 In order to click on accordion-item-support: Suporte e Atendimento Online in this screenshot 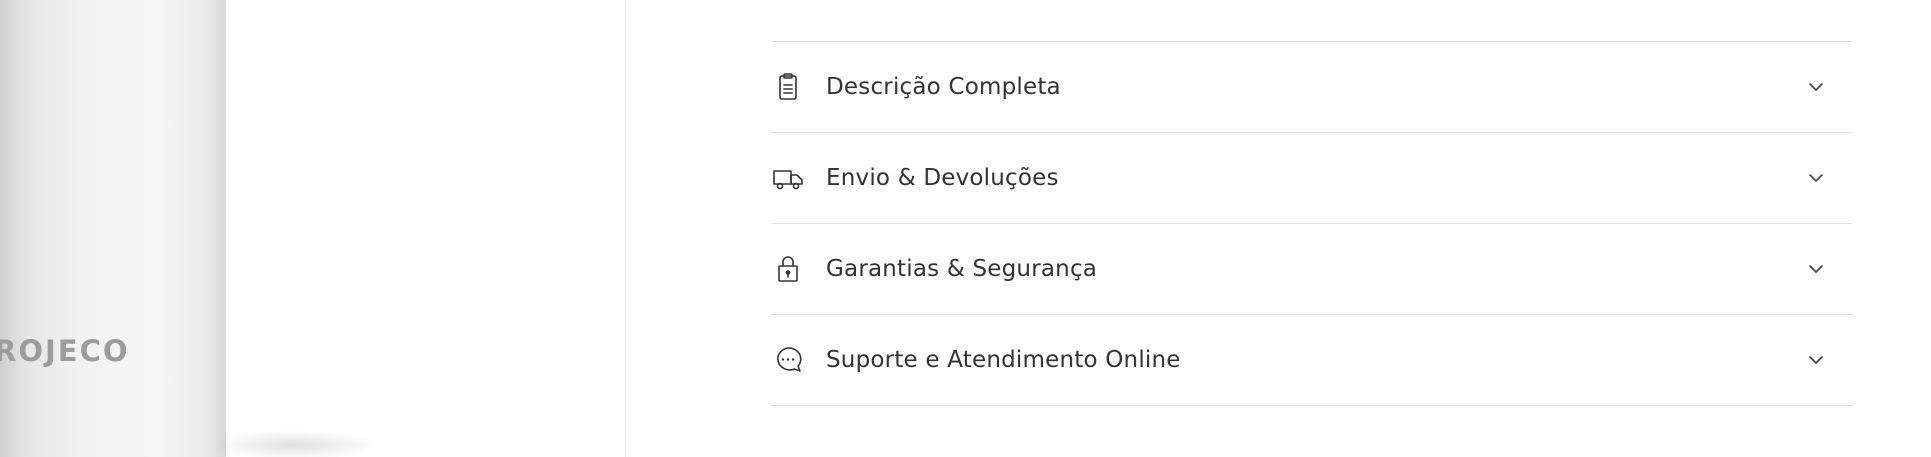, I will do `click(1311, 360)`.